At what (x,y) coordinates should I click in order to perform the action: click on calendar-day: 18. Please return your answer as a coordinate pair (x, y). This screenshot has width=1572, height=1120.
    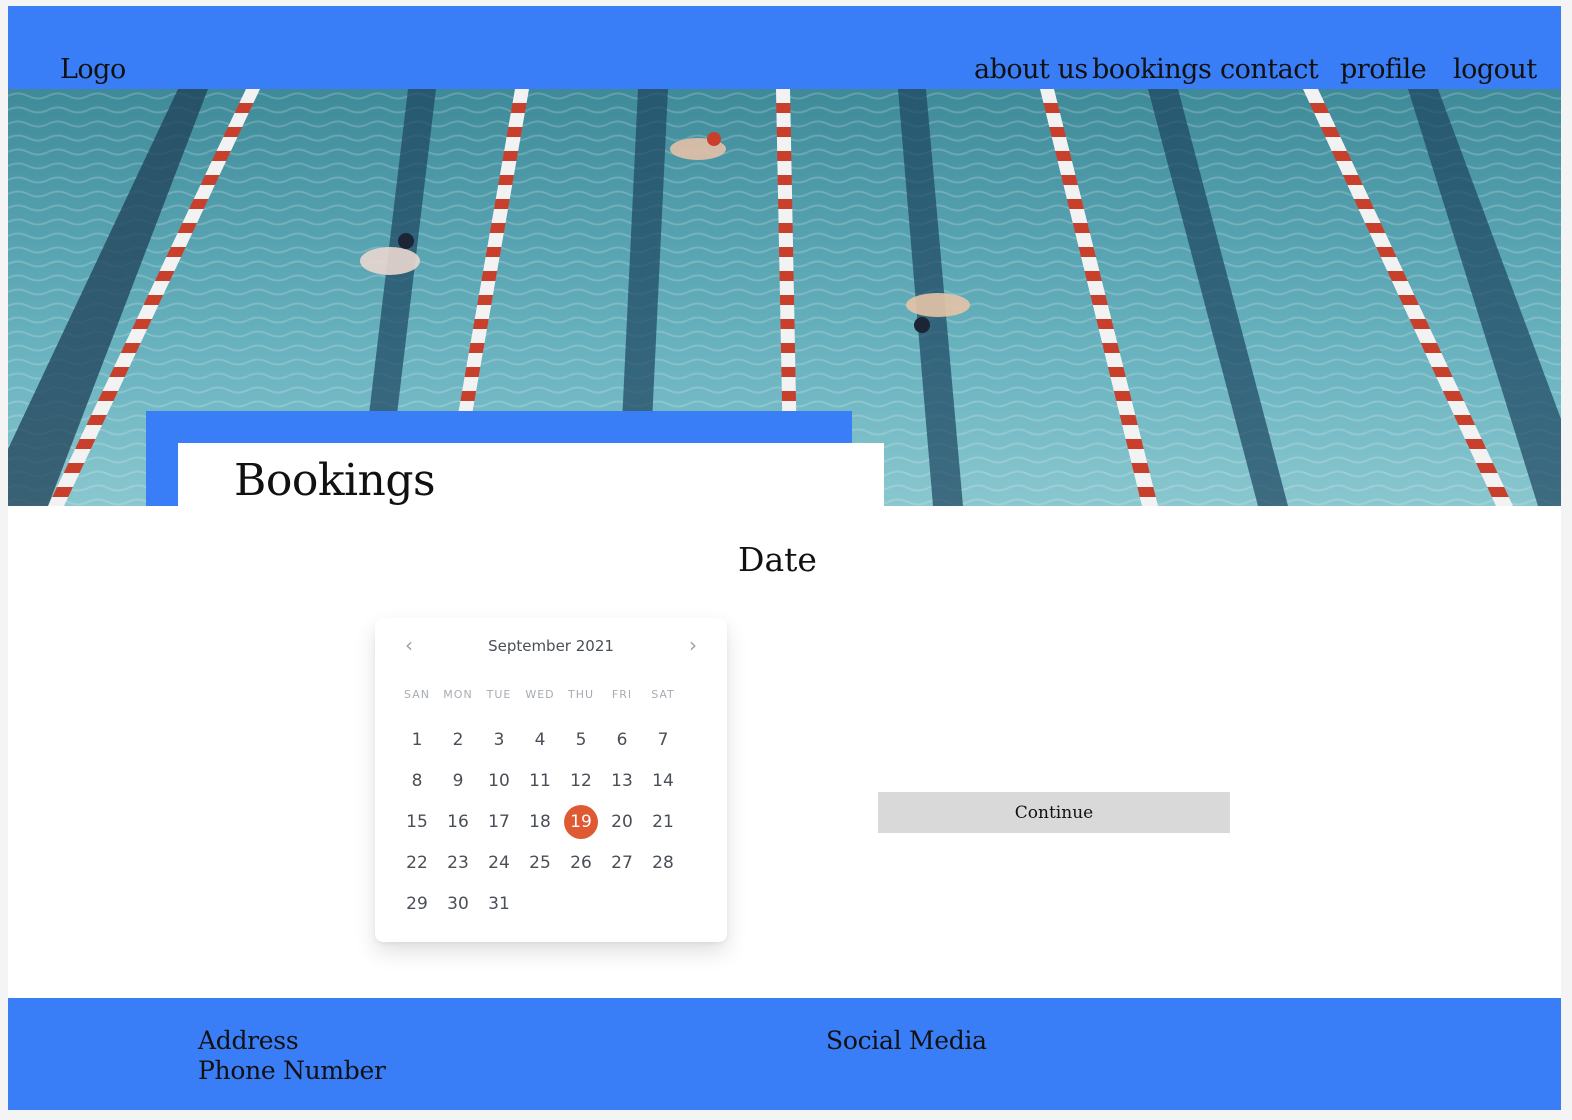
    Looking at the image, I should click on (540, 822).